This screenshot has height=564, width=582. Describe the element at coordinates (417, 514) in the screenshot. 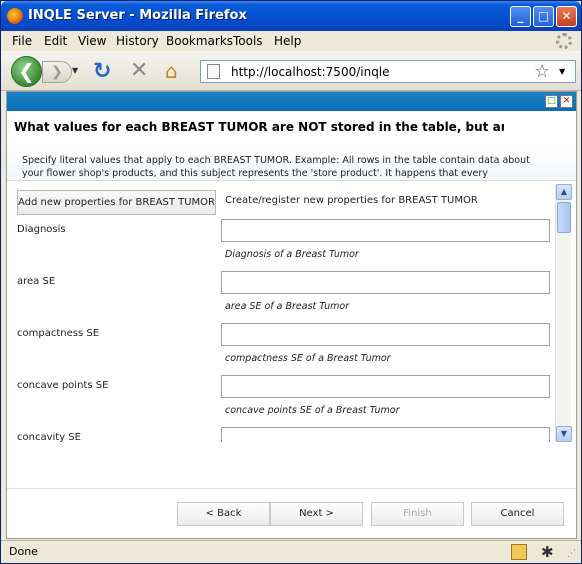

I see `finish-button: Finish` at that location.